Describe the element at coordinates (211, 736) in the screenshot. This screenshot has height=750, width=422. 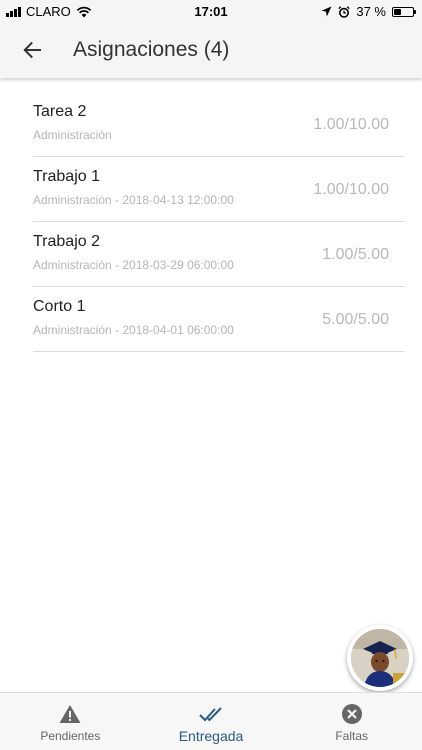
I see `tab-label: Entregada` at that location.